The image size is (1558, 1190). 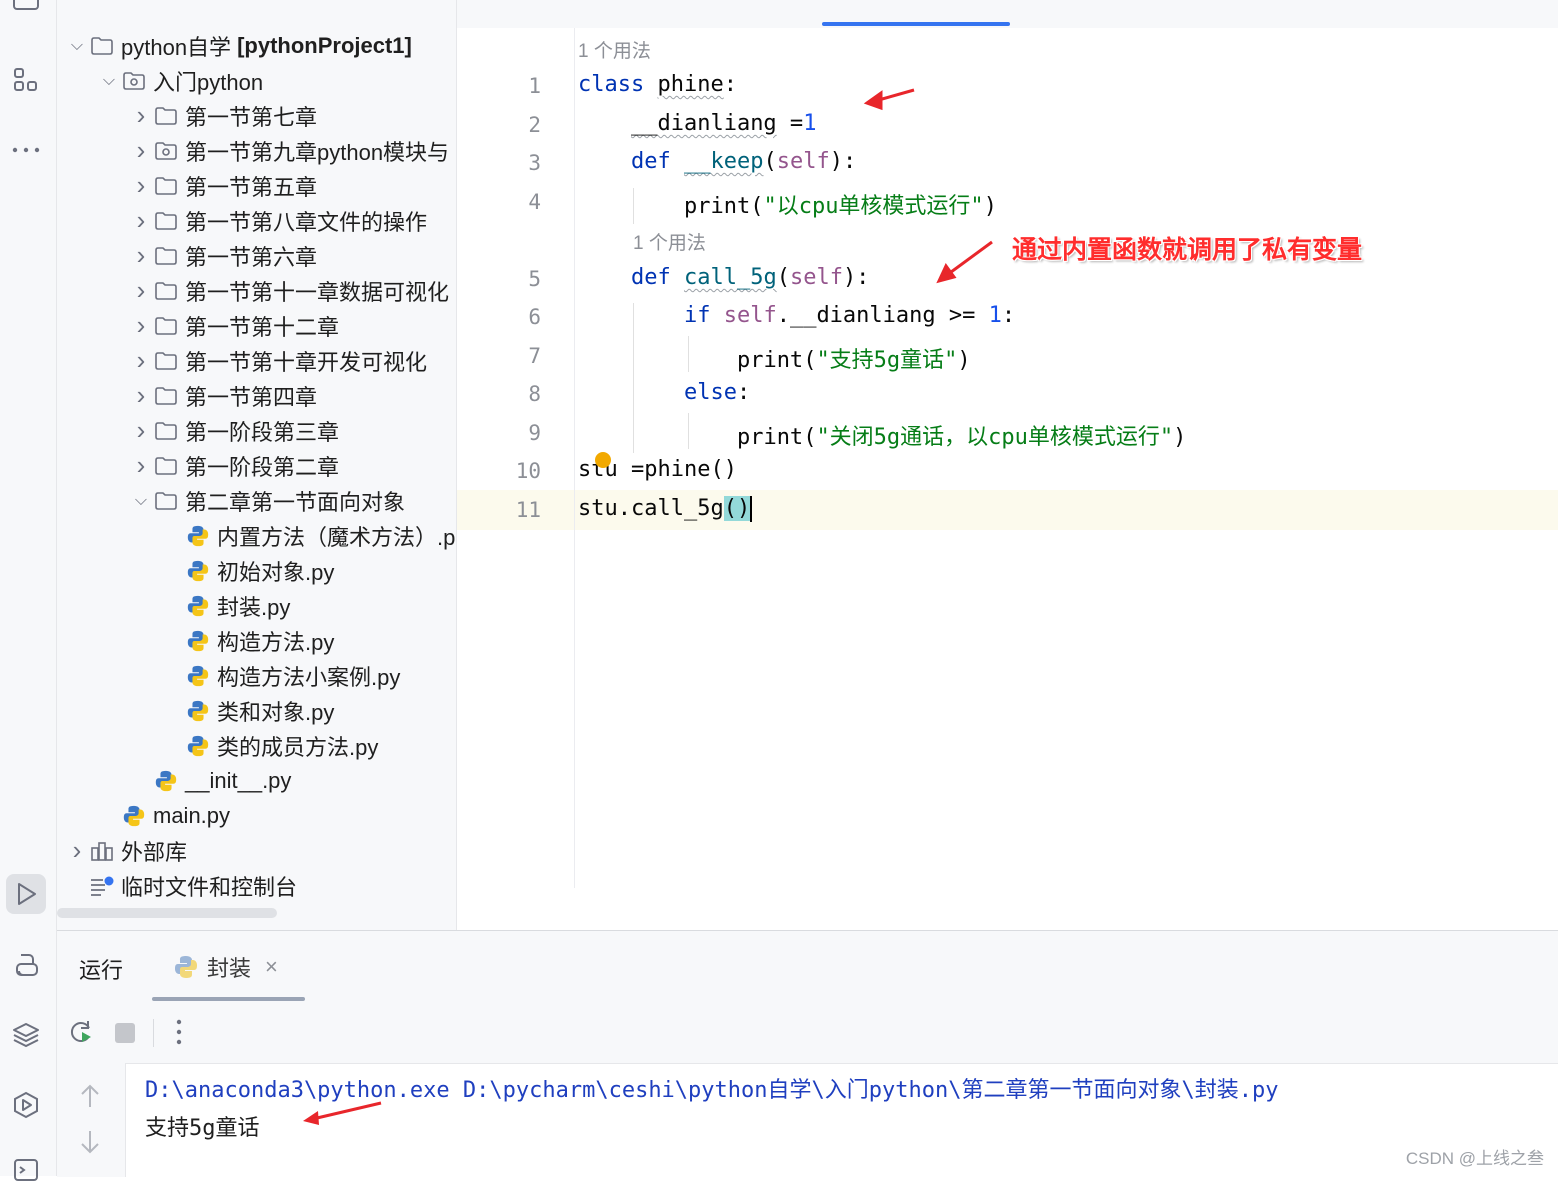 What do you see at coordinates (280, 675) in the screenshot?
I see `tree-item: 构造方法小案例.py` at bounding box center [280, 675].